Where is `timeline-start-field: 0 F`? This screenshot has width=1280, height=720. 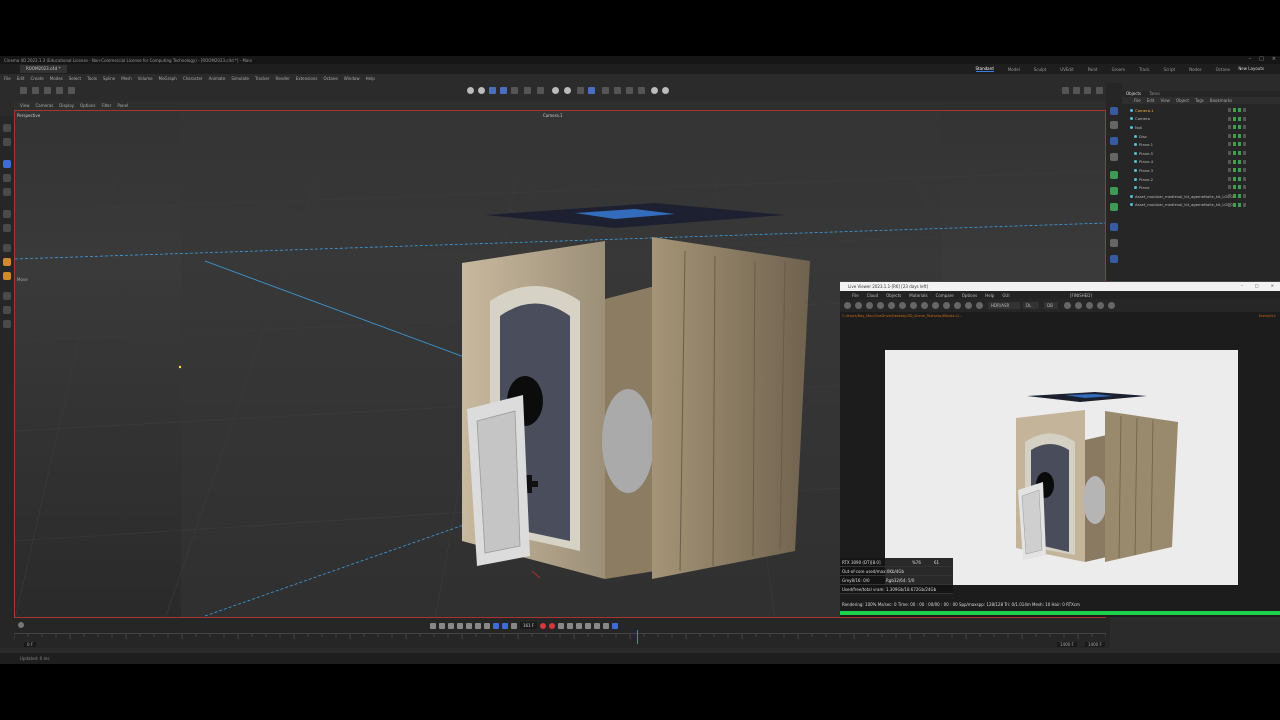
timeline-start-field: 0 F is located at coordinates (30, 644).